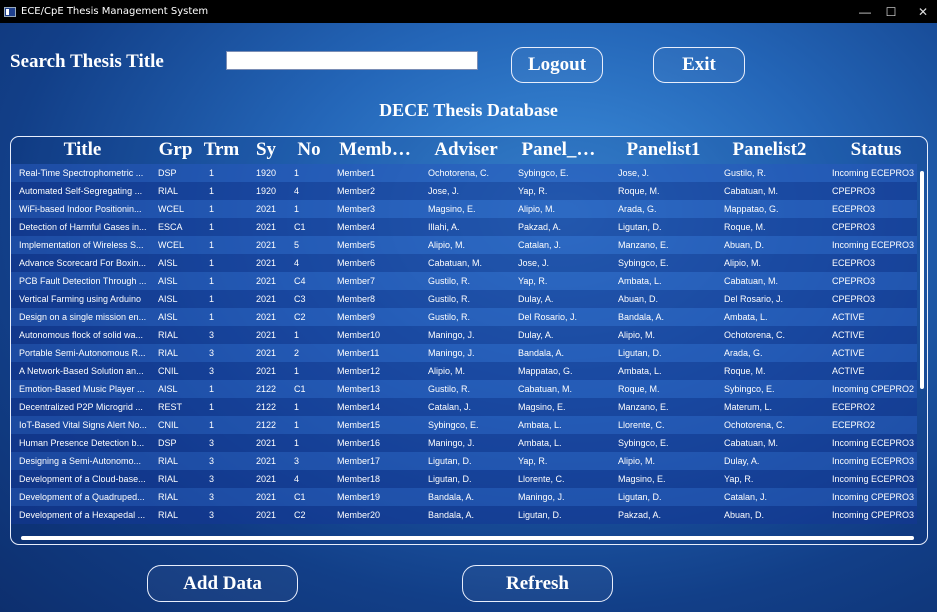 The height and width of the screenshot is (612, 937). I want to click on cell-members: Member18, so click(379, 479).